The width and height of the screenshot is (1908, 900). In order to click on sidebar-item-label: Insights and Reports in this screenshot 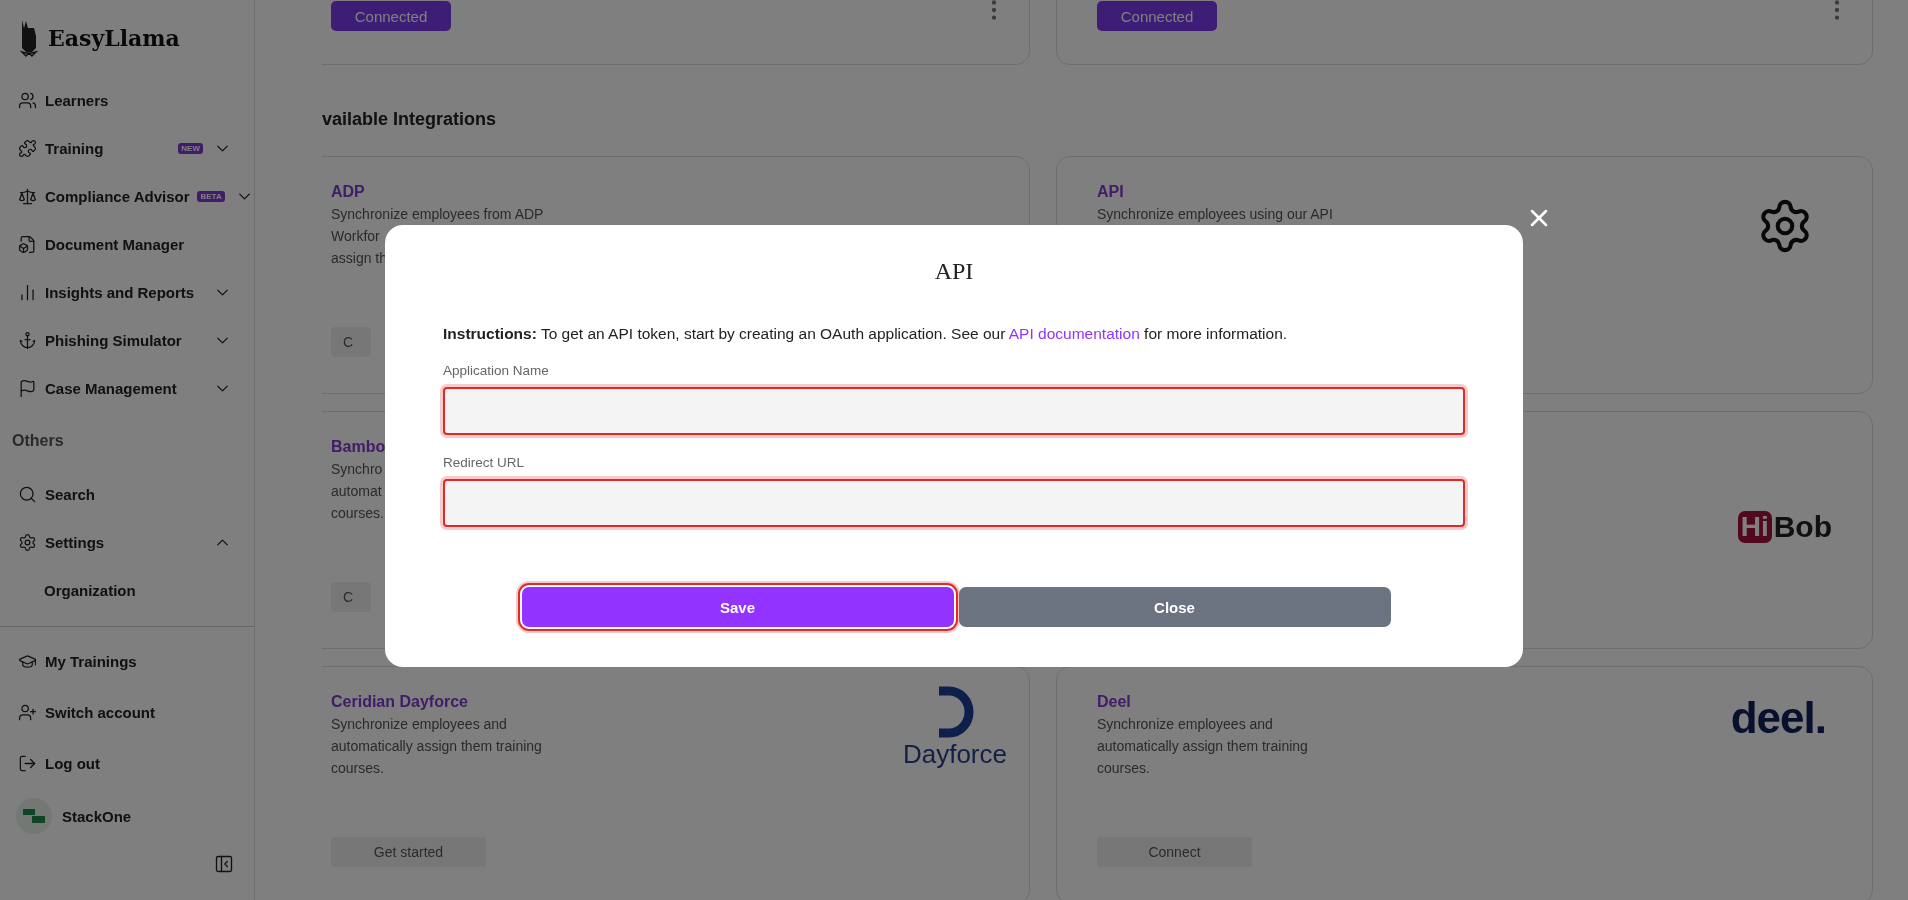, I will do `click(120, 292)`.